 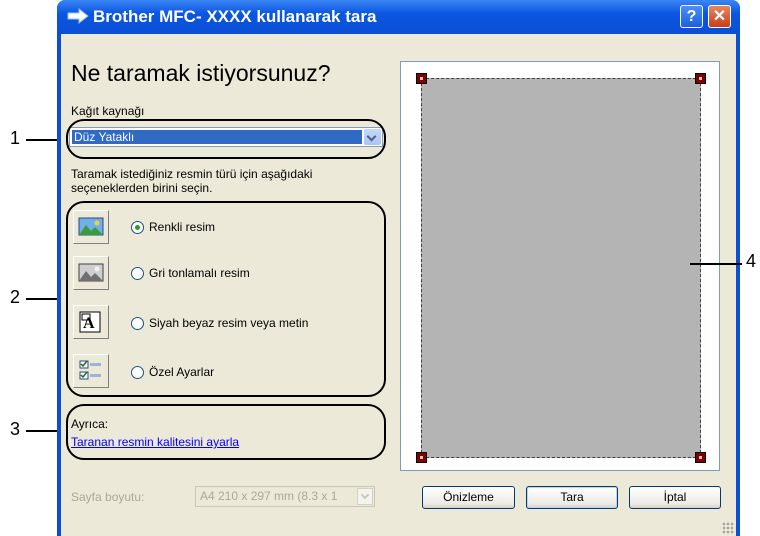 What do you see at coordinates (751, 261) in the screenshot?
I see `callout-4: 4` at bounding box center [751, 261].